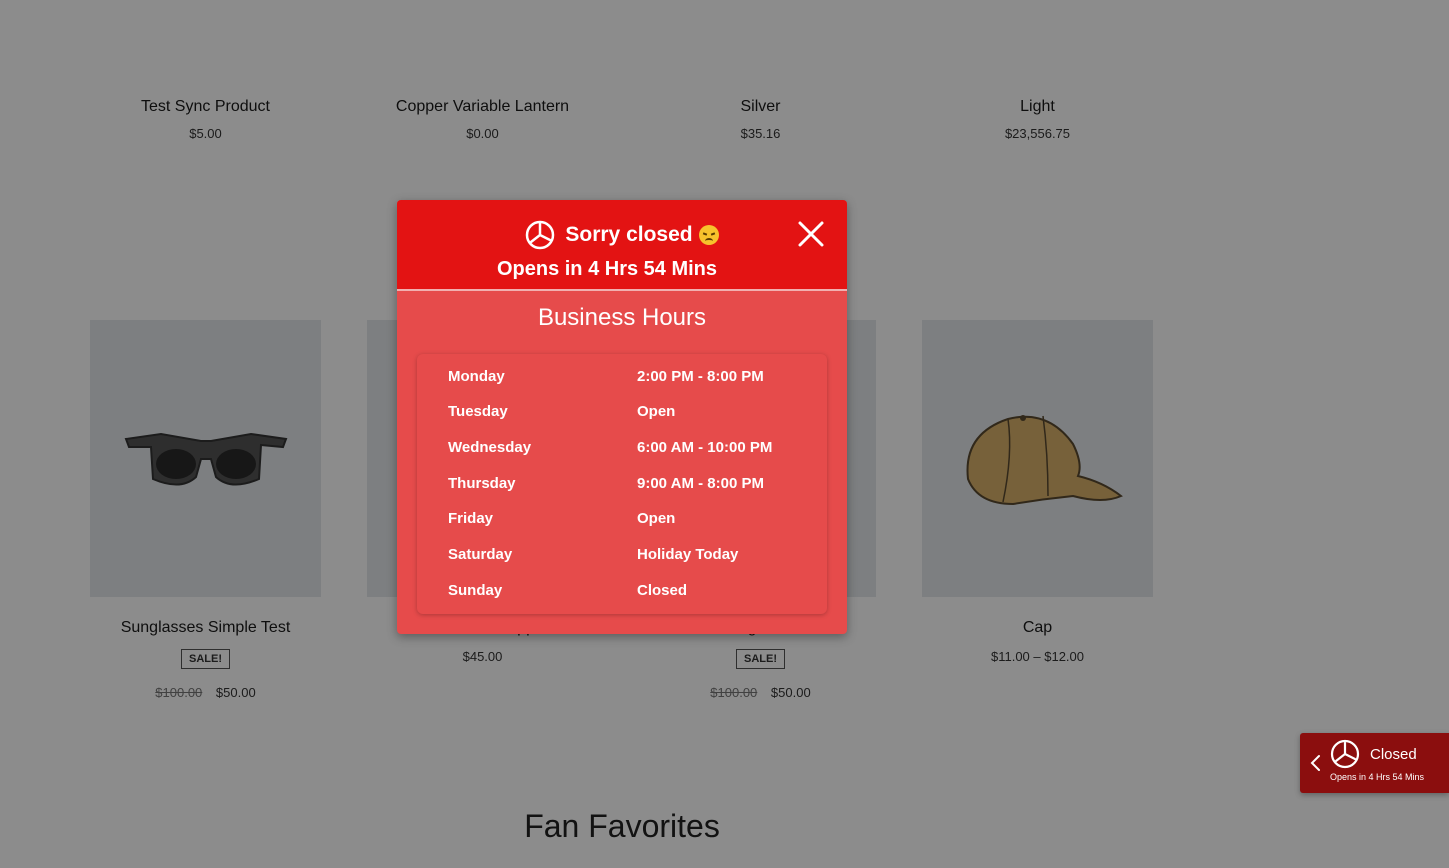 This screenshot has width=1449, height=868. I want to click on modal-title-row: Sorry closed, so click(622, 235).